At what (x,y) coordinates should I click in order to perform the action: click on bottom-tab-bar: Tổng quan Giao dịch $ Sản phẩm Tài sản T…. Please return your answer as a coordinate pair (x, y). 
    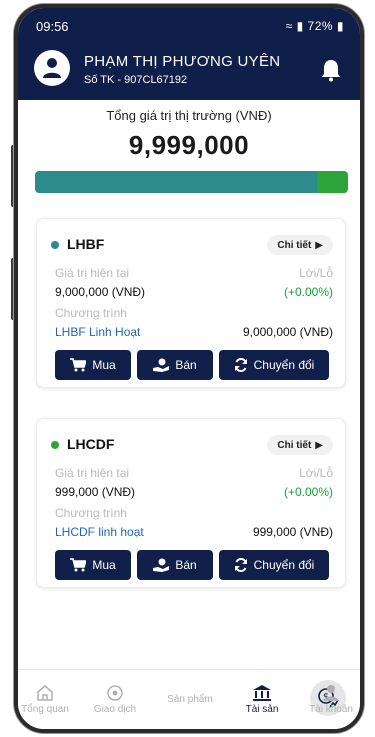
    Looking at the image, I should click on (189, 699).